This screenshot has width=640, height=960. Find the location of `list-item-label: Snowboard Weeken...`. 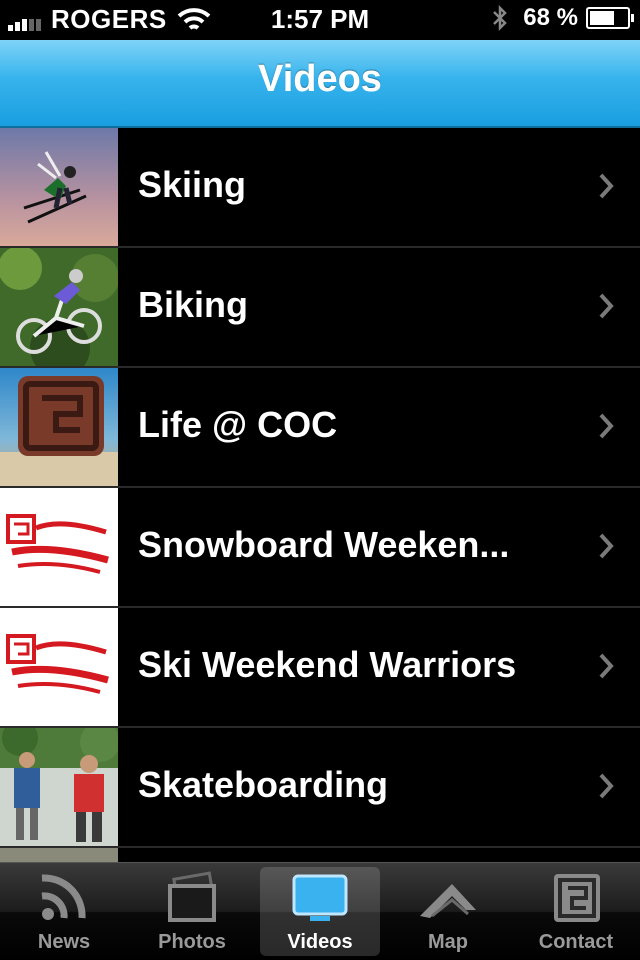

list-item-label: Snowboard Weeken... is located at coordinates (324, 544).